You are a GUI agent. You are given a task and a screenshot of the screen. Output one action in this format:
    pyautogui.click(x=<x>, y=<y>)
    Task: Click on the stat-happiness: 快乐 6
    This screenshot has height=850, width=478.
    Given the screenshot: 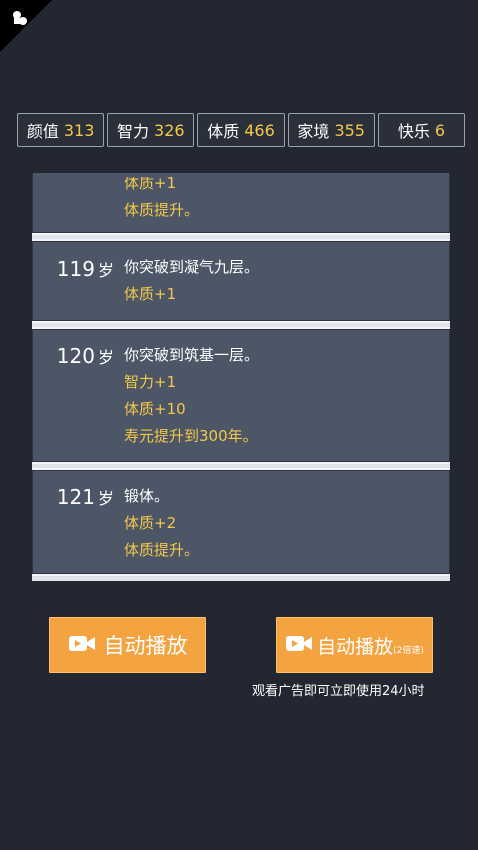 What is the action you would take?
    pyautogui.click(x=421, y=130)
    